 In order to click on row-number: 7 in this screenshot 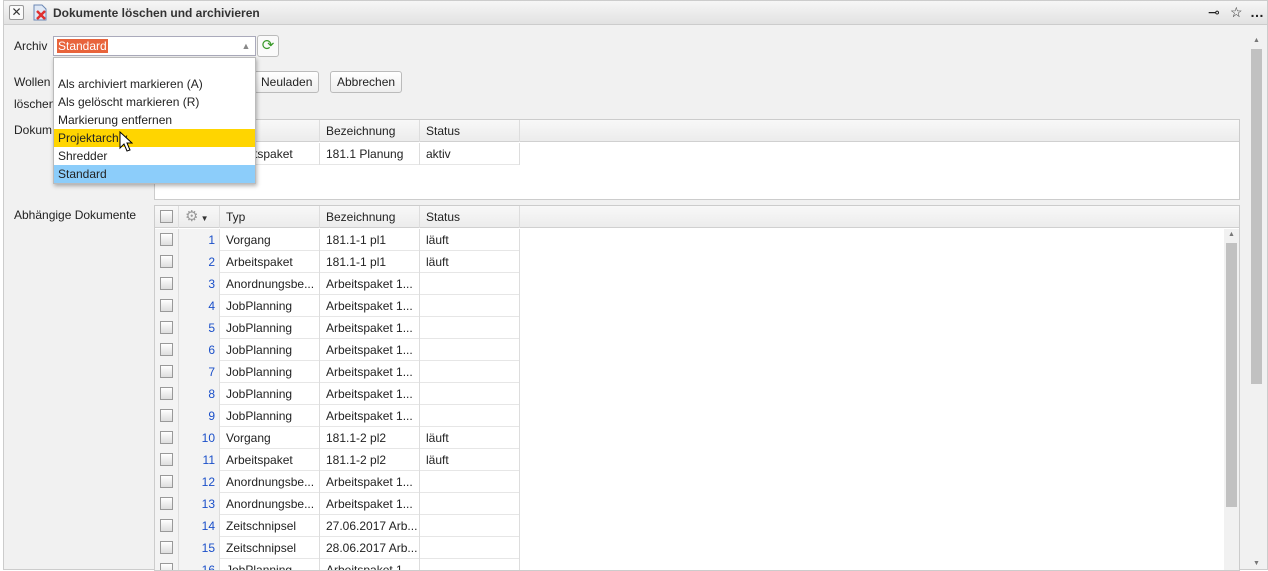, I will do `click(199, 372)`.